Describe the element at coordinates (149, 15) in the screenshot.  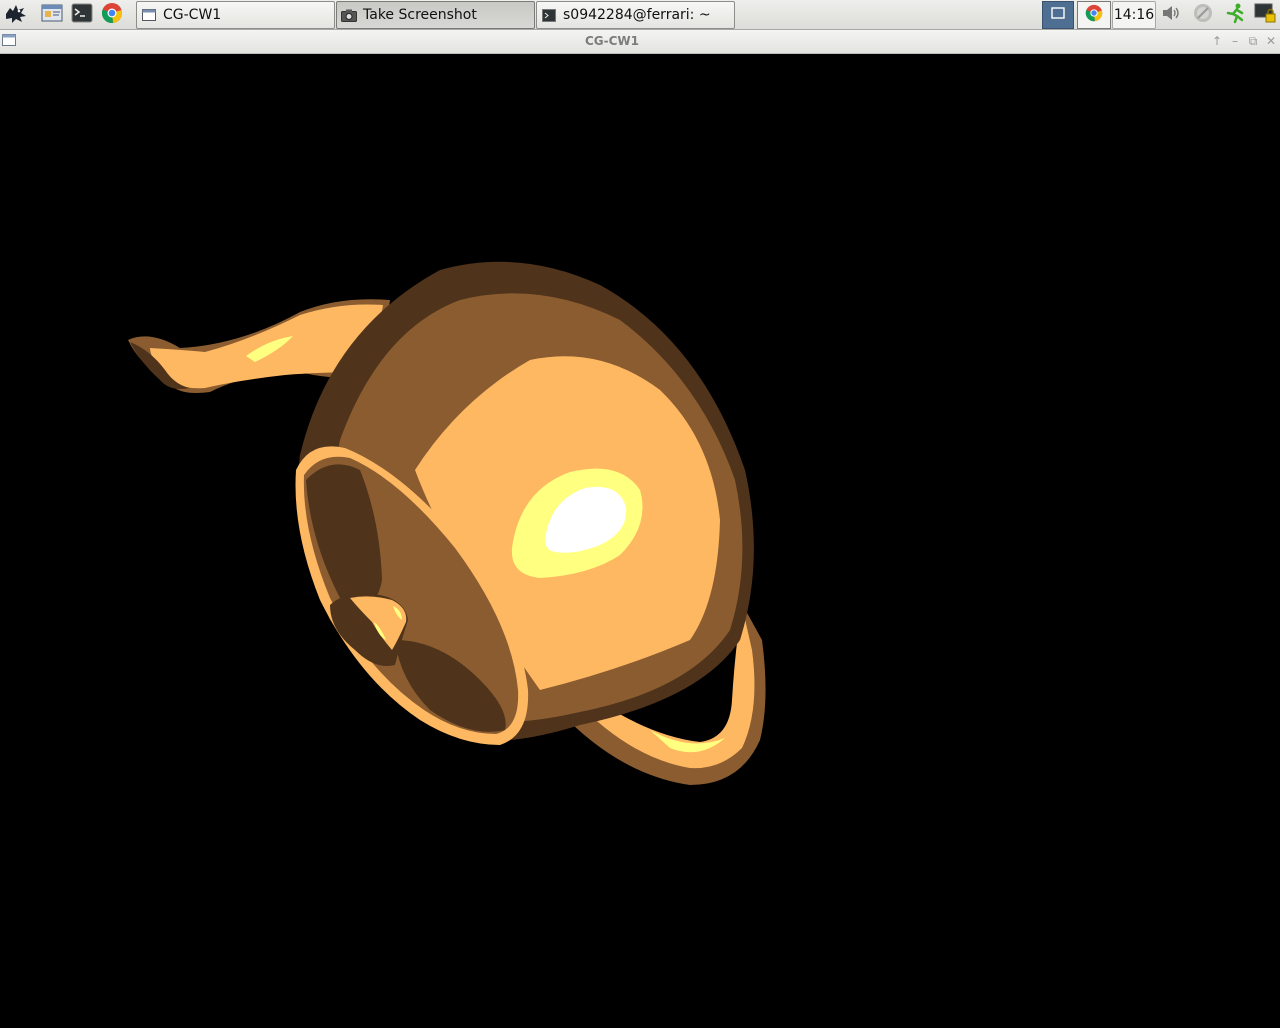
I see `window-icon` at that location.